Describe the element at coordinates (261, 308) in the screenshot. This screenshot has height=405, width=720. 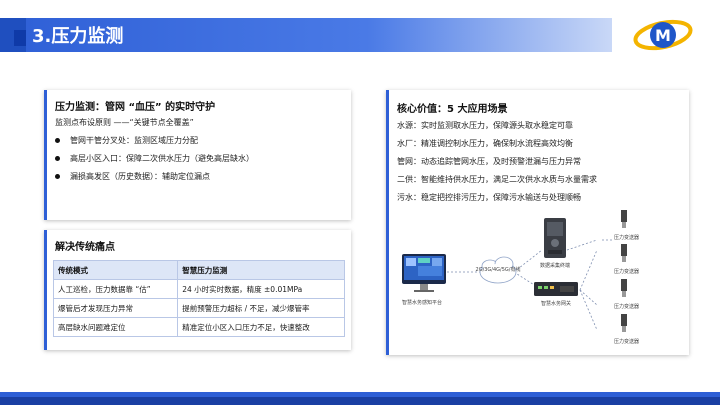
I see `table-cell: 提前预警压力超标 / 不足，减少爆管率` at that location.